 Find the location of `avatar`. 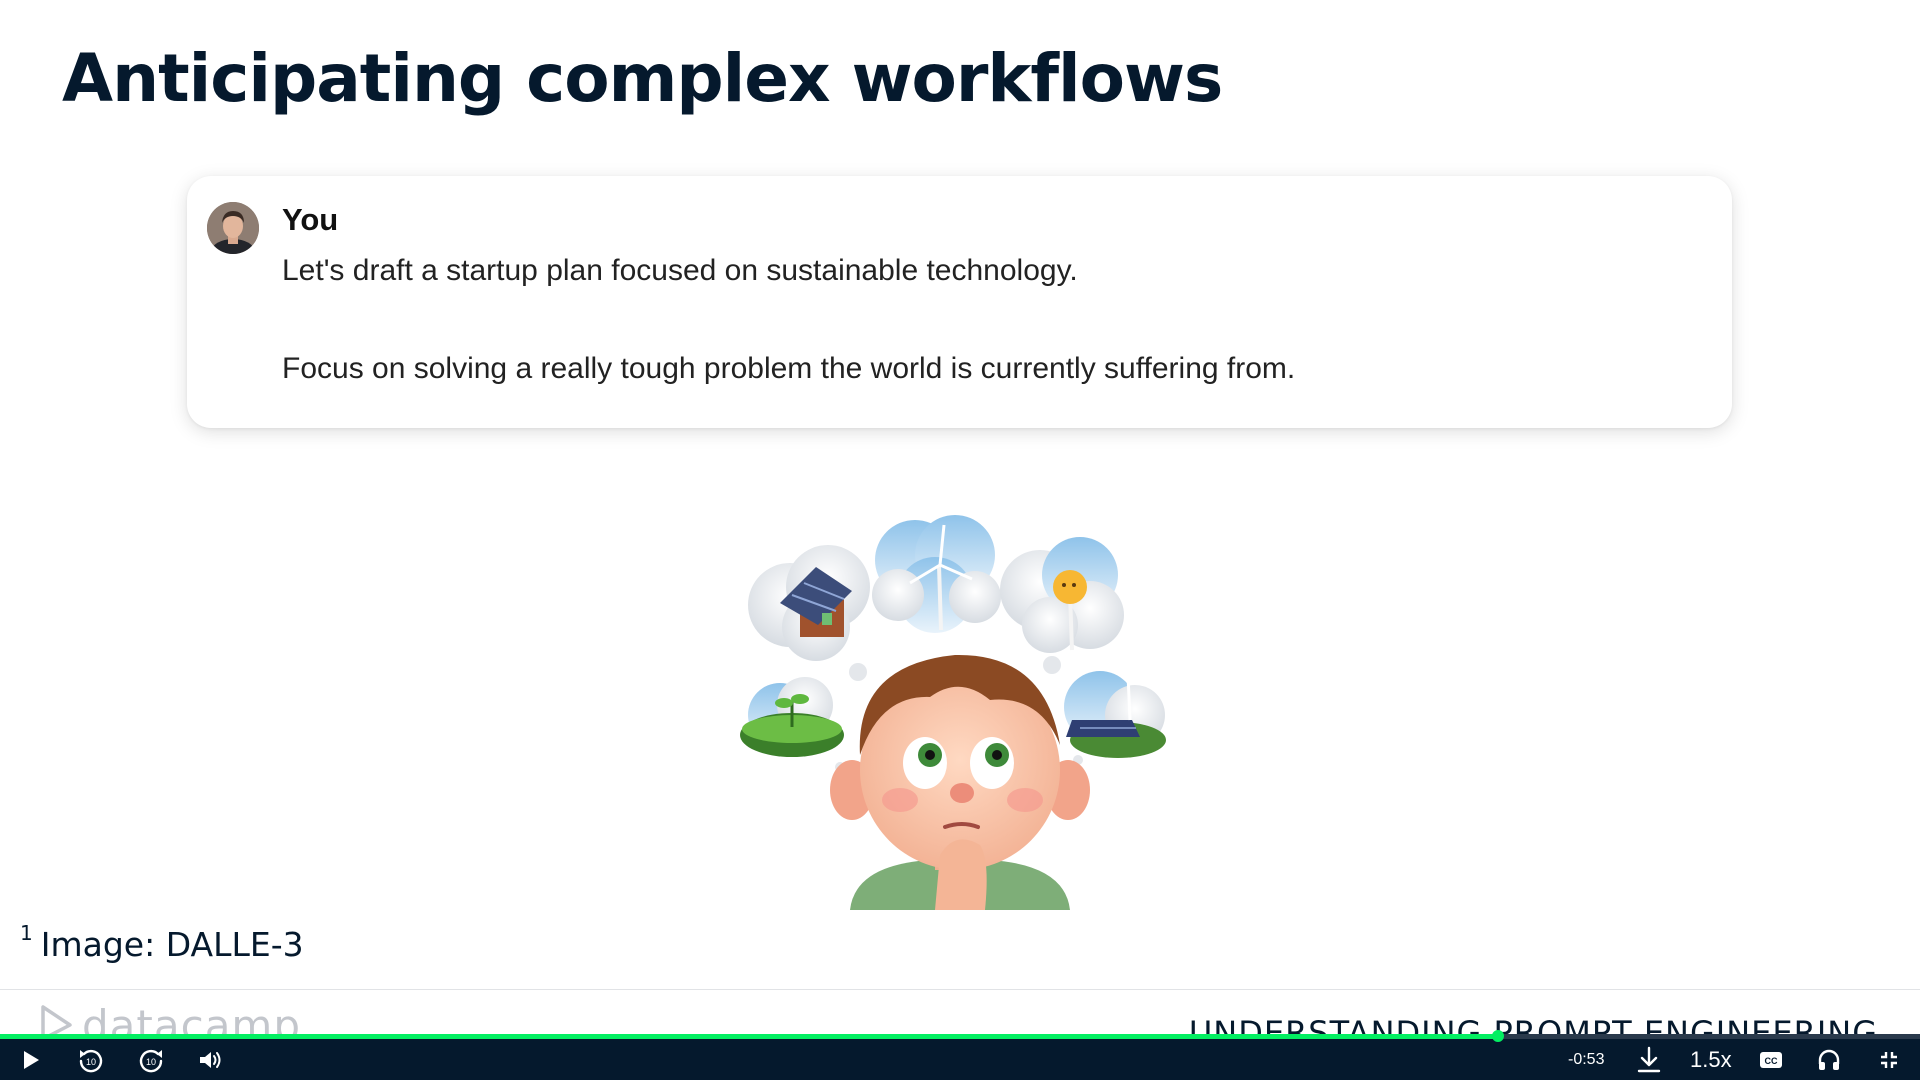

avatar is located at coordinates (233, 228).